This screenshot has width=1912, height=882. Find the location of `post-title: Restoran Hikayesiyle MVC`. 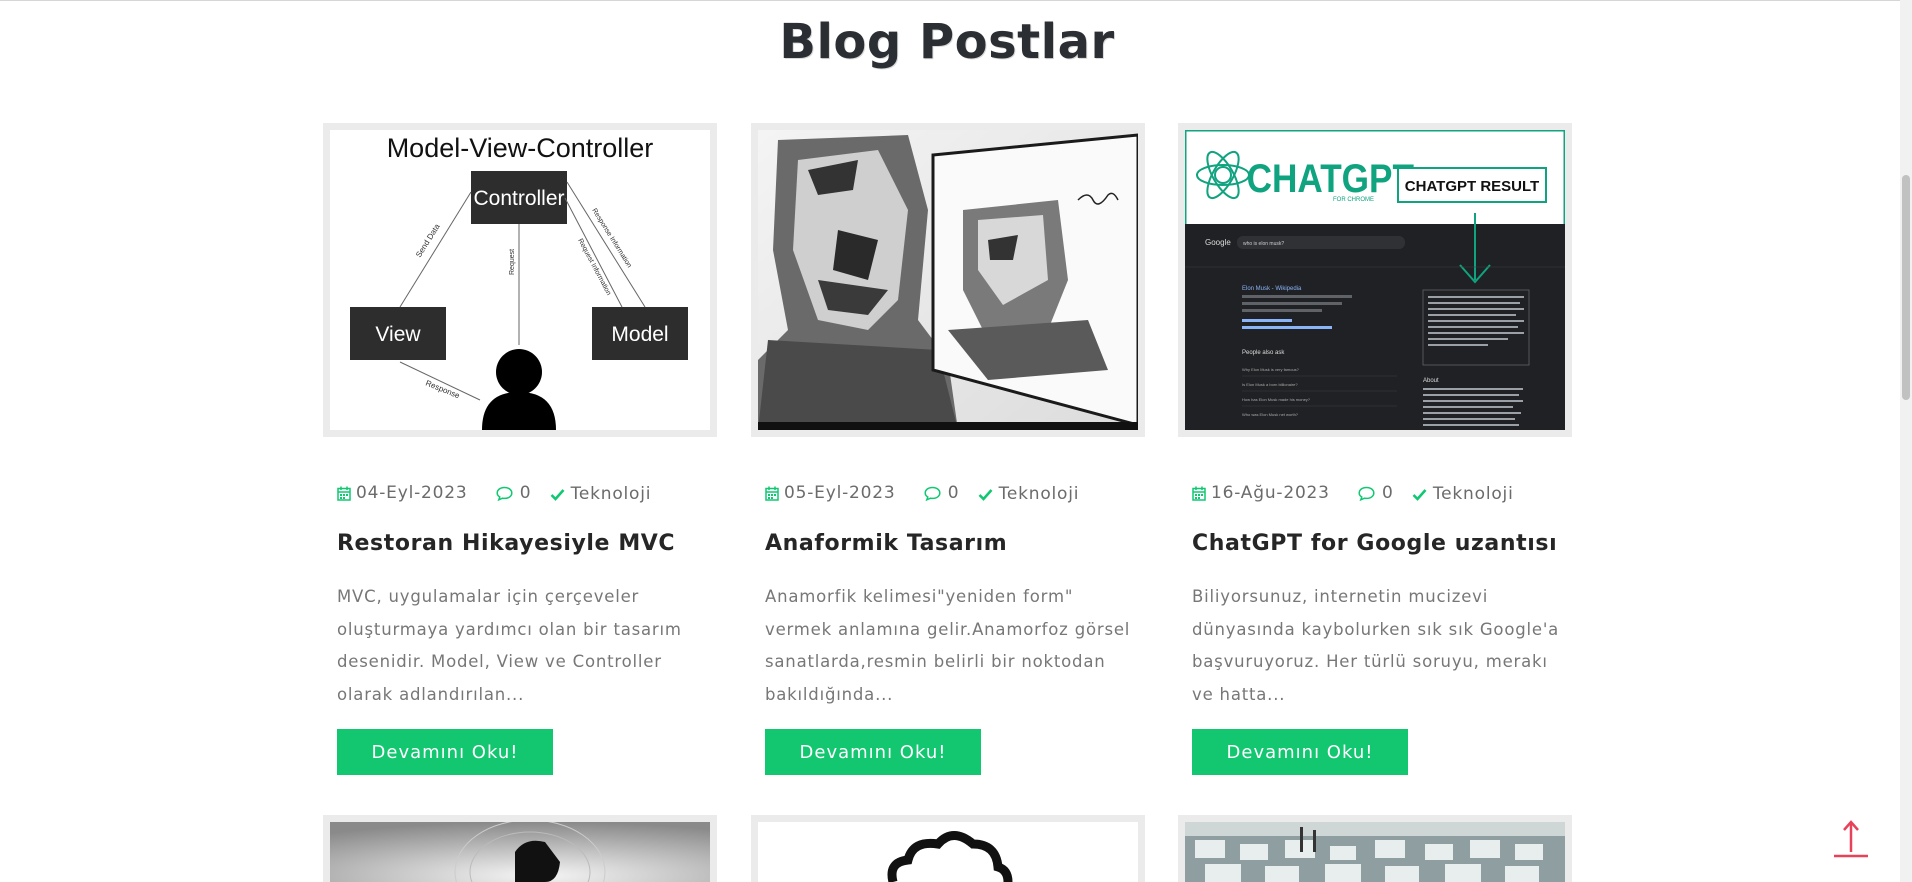

post-title: Restoran Hikayesiyle MVC is located at coordinates (527, 543).